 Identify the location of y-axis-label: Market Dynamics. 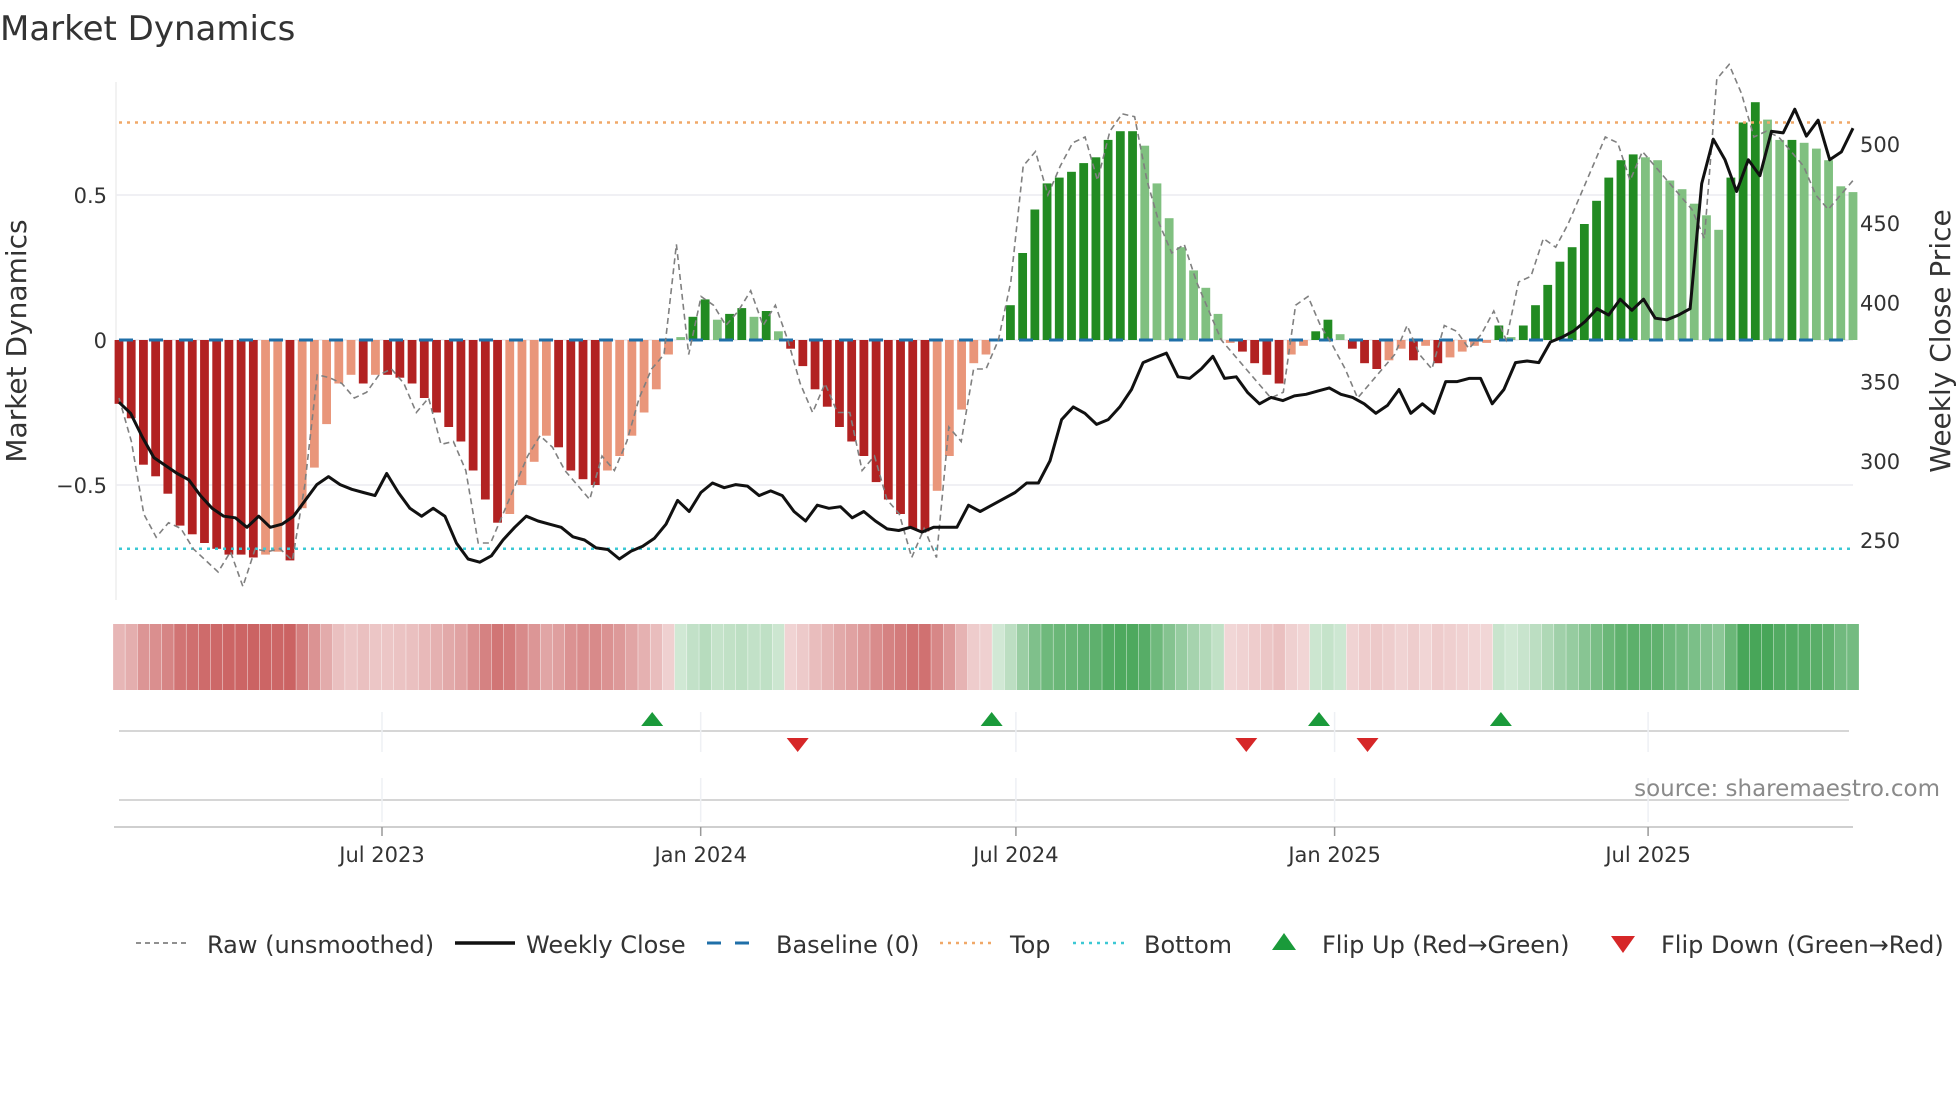
(16, 340).